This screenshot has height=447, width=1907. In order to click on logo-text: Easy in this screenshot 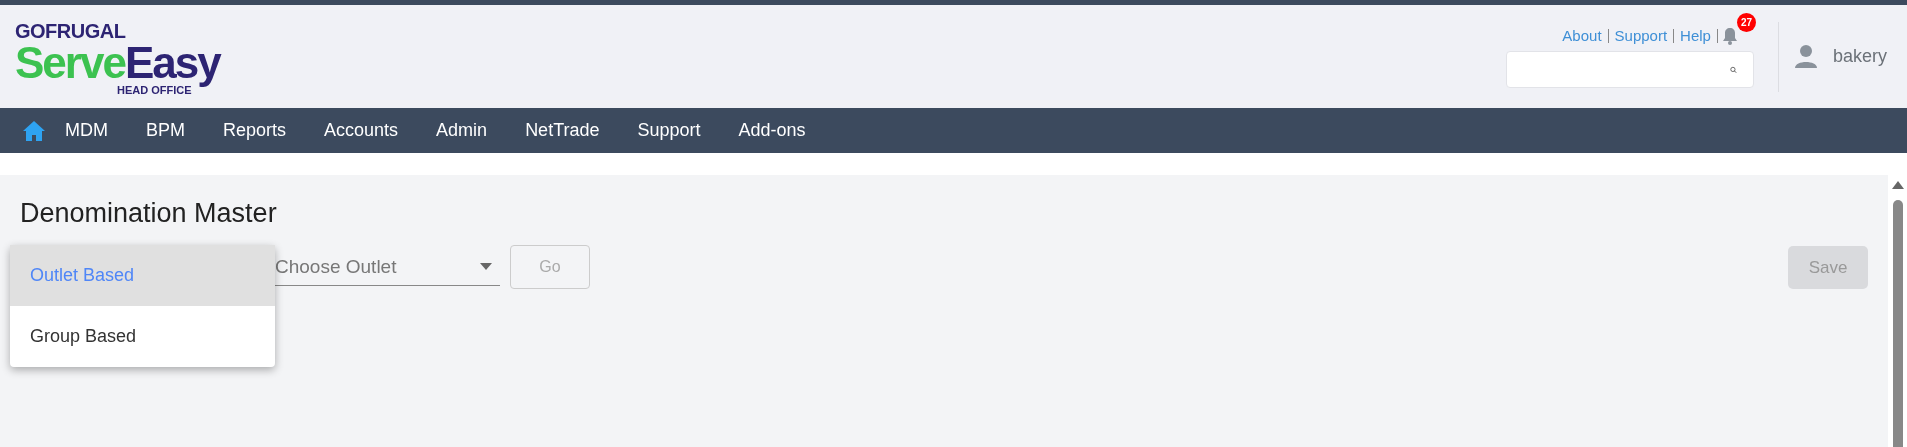, I will do `click(172, 63)`.